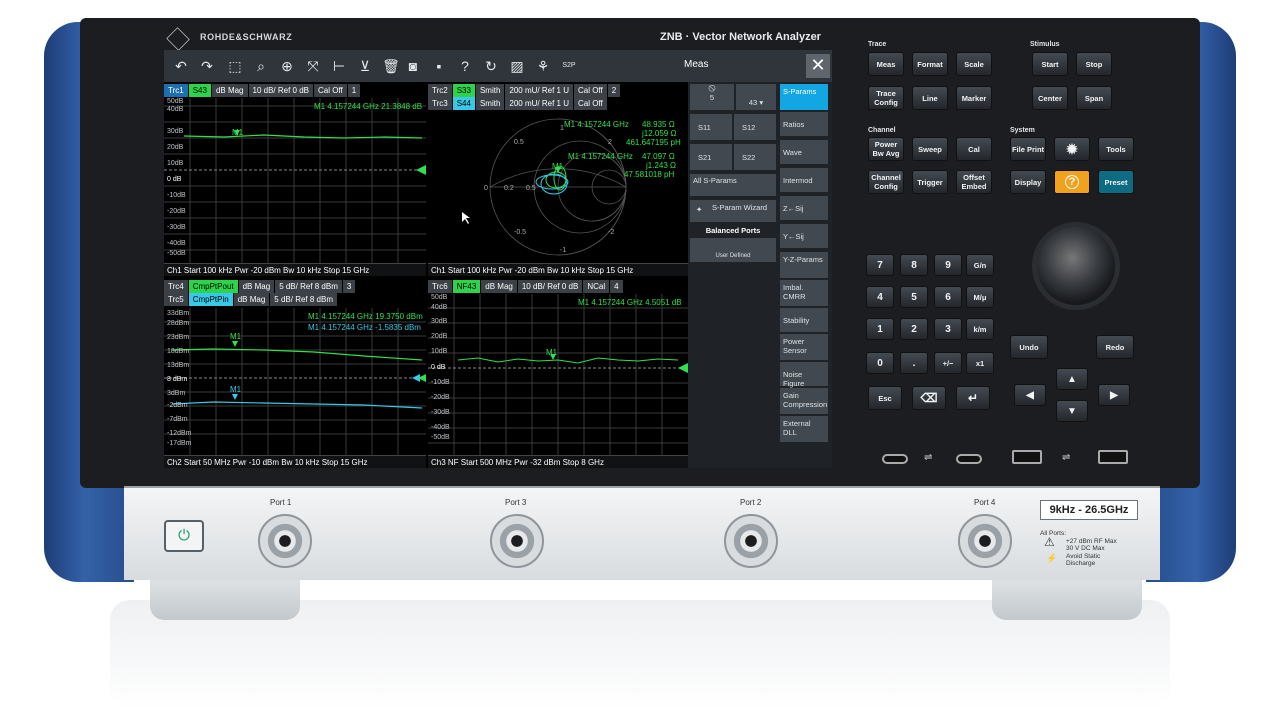 Image resolution: width=1280 pixels, height=720 pixels. Describe the element at coordinates (199, 90) in the screenshot. I see `trace-param: S43` at that location.